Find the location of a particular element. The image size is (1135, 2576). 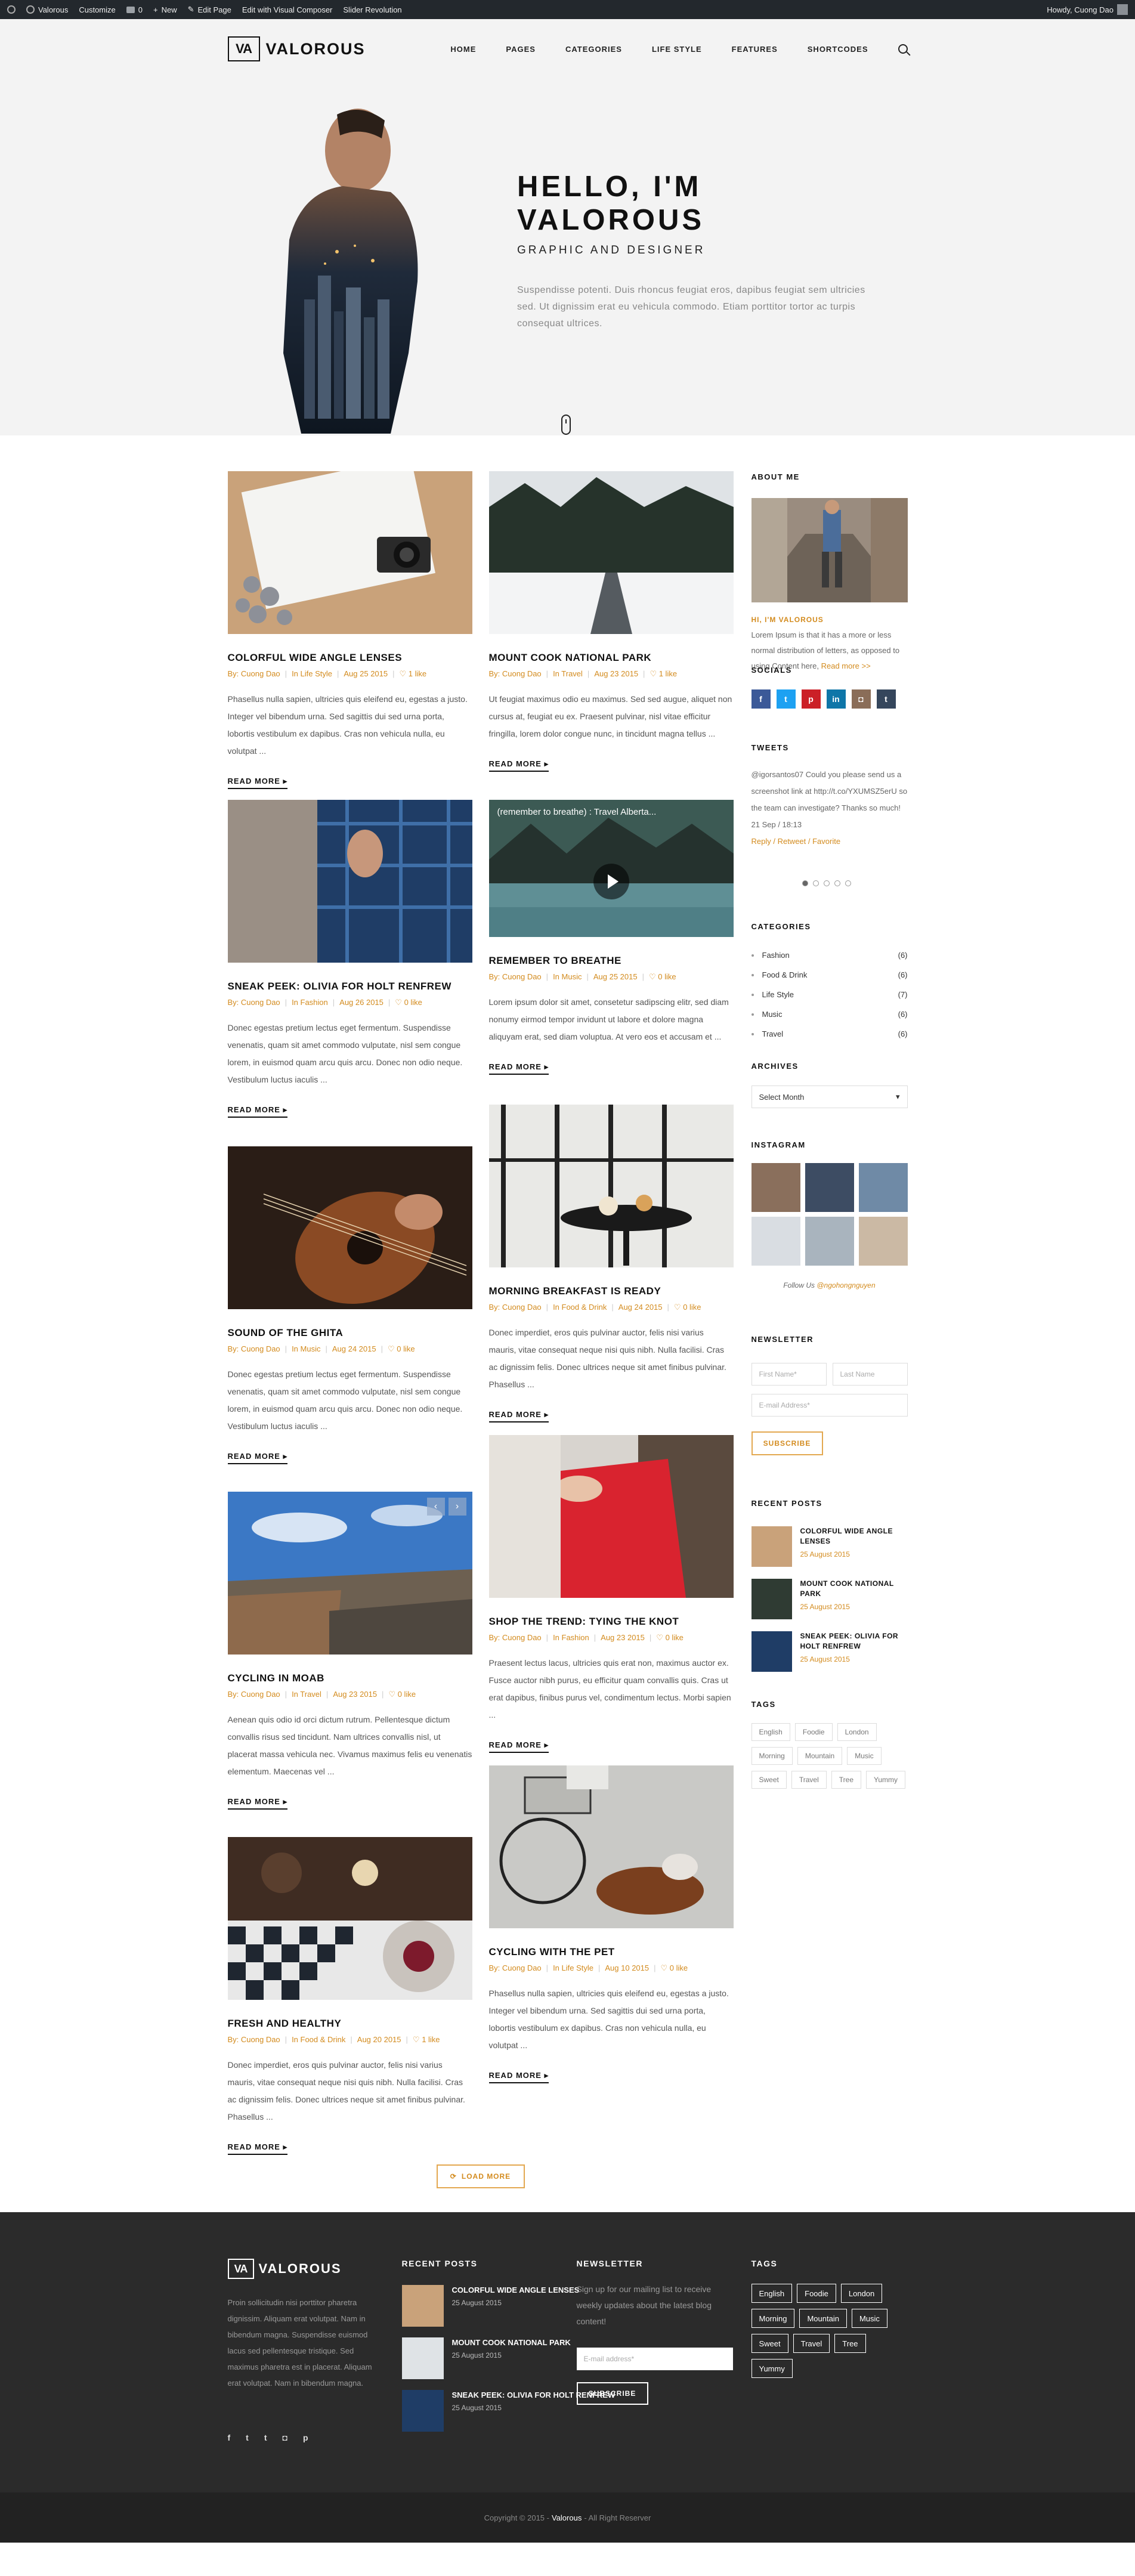

recent-post: MOUNT COOK NATIONAL PARK 25 August 2015 is located at coordinates (830, 1599).